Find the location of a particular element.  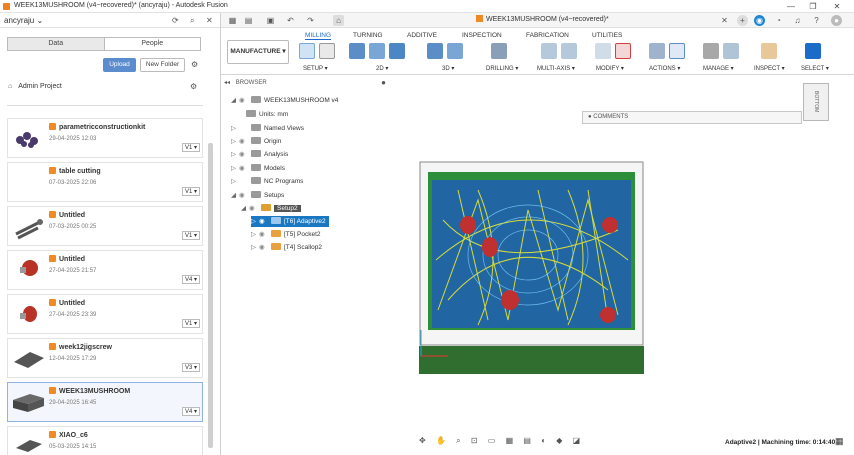

workspace-switcher: MANUFACTURE ▾ is located at coordinates (258, 52).